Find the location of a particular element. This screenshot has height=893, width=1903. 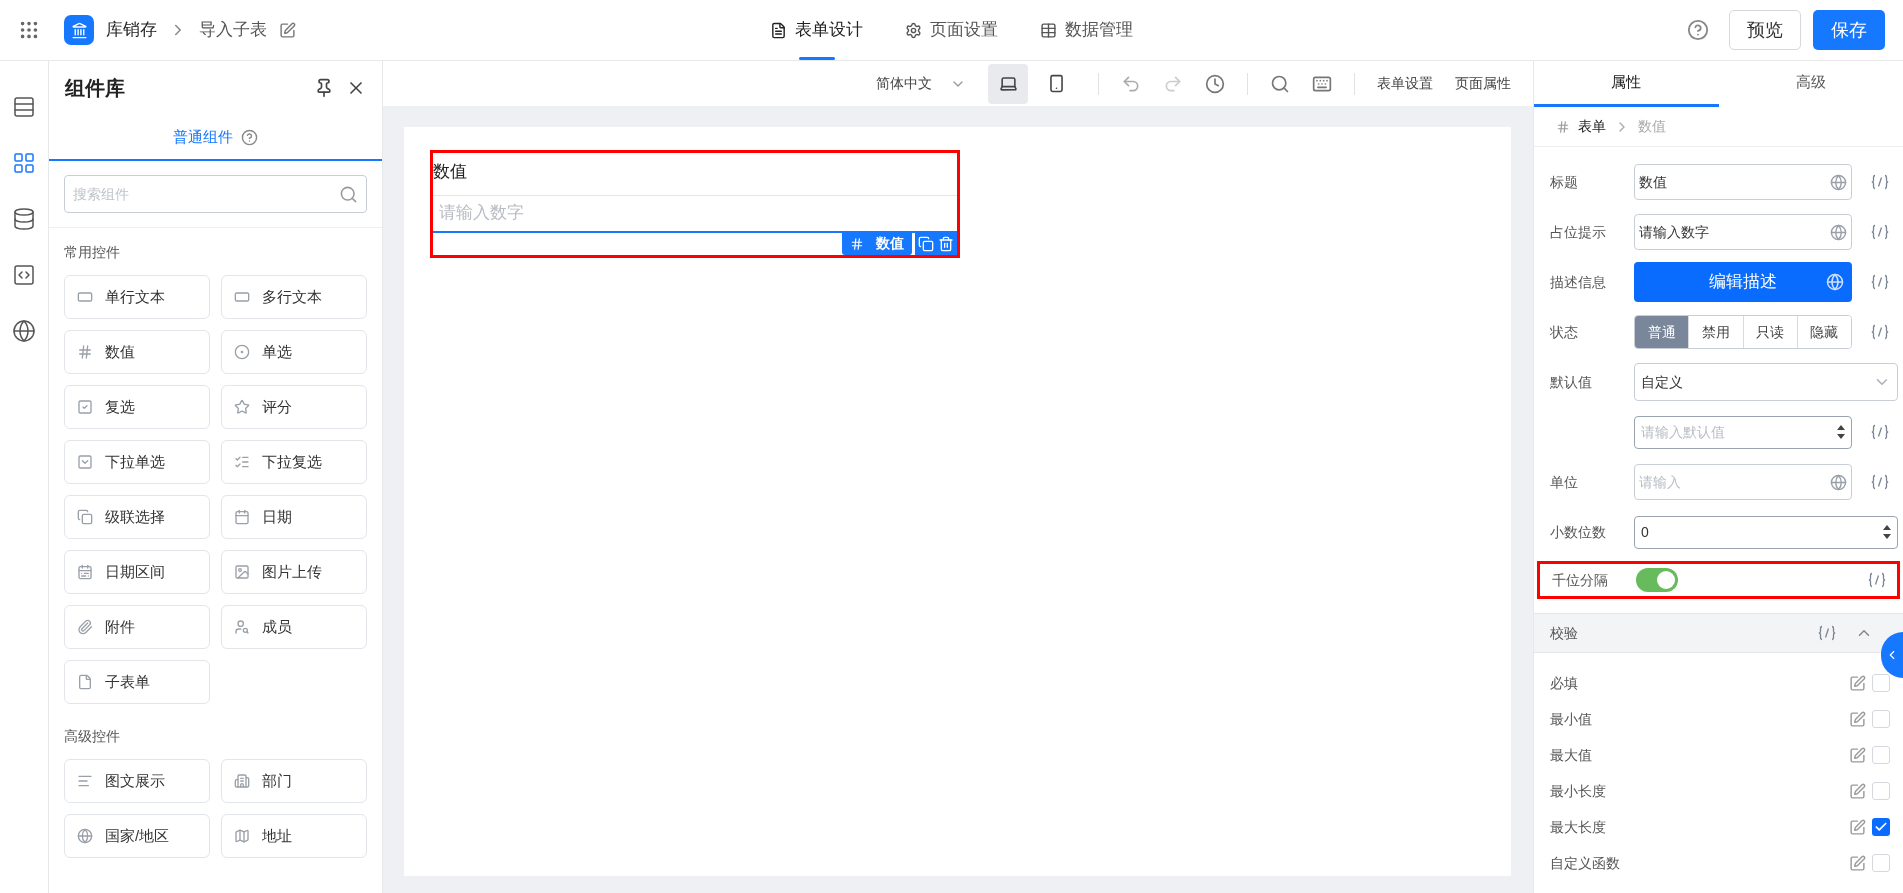

component-item: 附件 is located at coordinates (137, 627).